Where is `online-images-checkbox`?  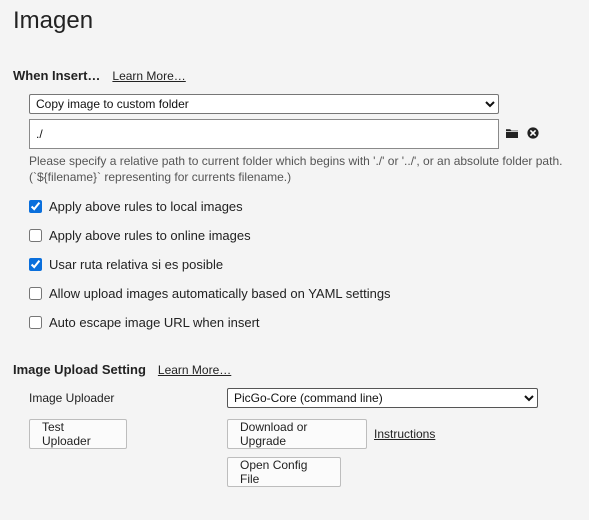 online-images-checkbox is located at coordinates (35, 235).